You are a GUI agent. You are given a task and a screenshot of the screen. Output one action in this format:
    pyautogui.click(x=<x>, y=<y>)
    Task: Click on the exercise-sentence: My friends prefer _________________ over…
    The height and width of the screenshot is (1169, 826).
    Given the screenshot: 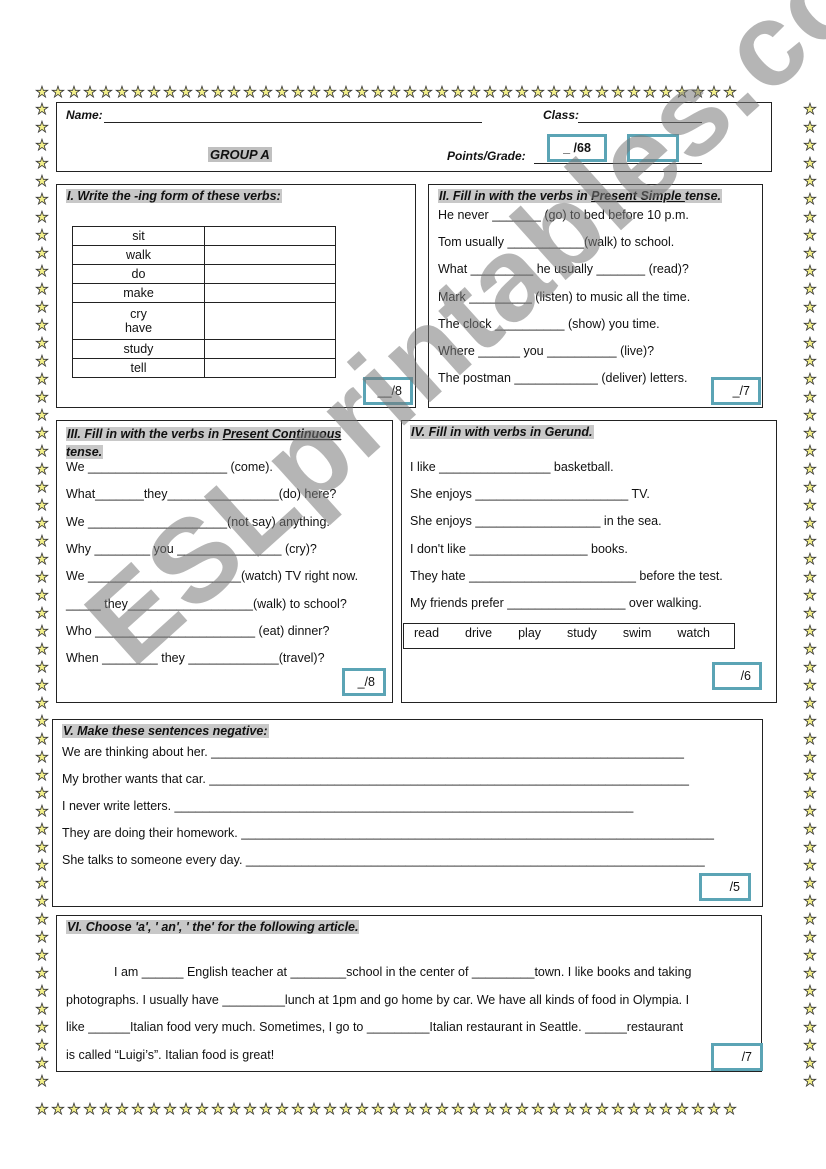 What is the action you would take?
    pyautogui.click(x=556, y=603)
    